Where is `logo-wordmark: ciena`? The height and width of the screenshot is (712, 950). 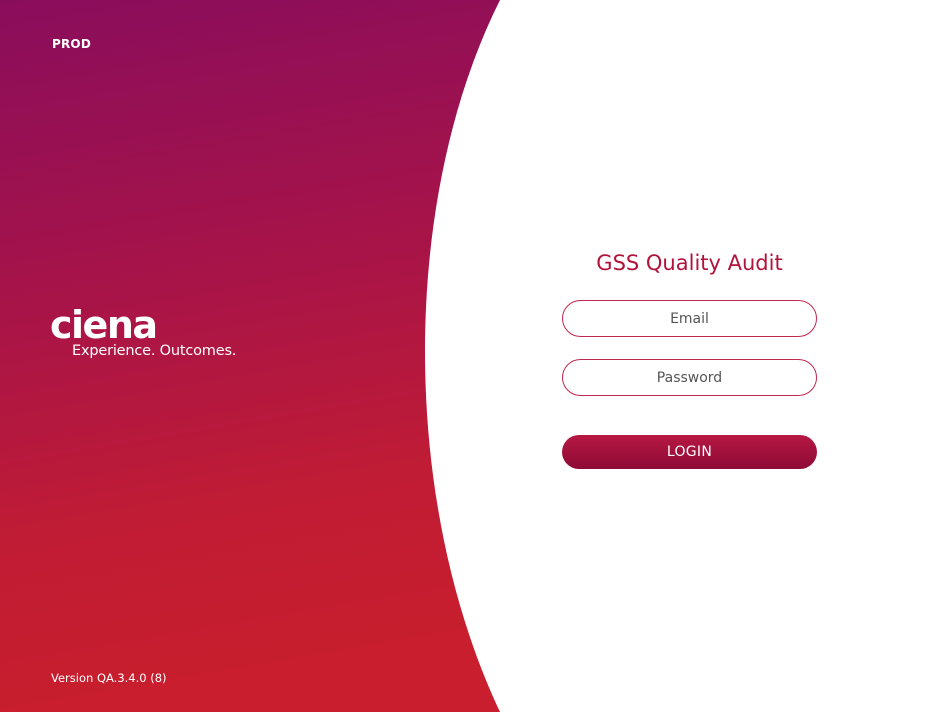 logo-wordmark: ciena is located at coordinates (104, 325).